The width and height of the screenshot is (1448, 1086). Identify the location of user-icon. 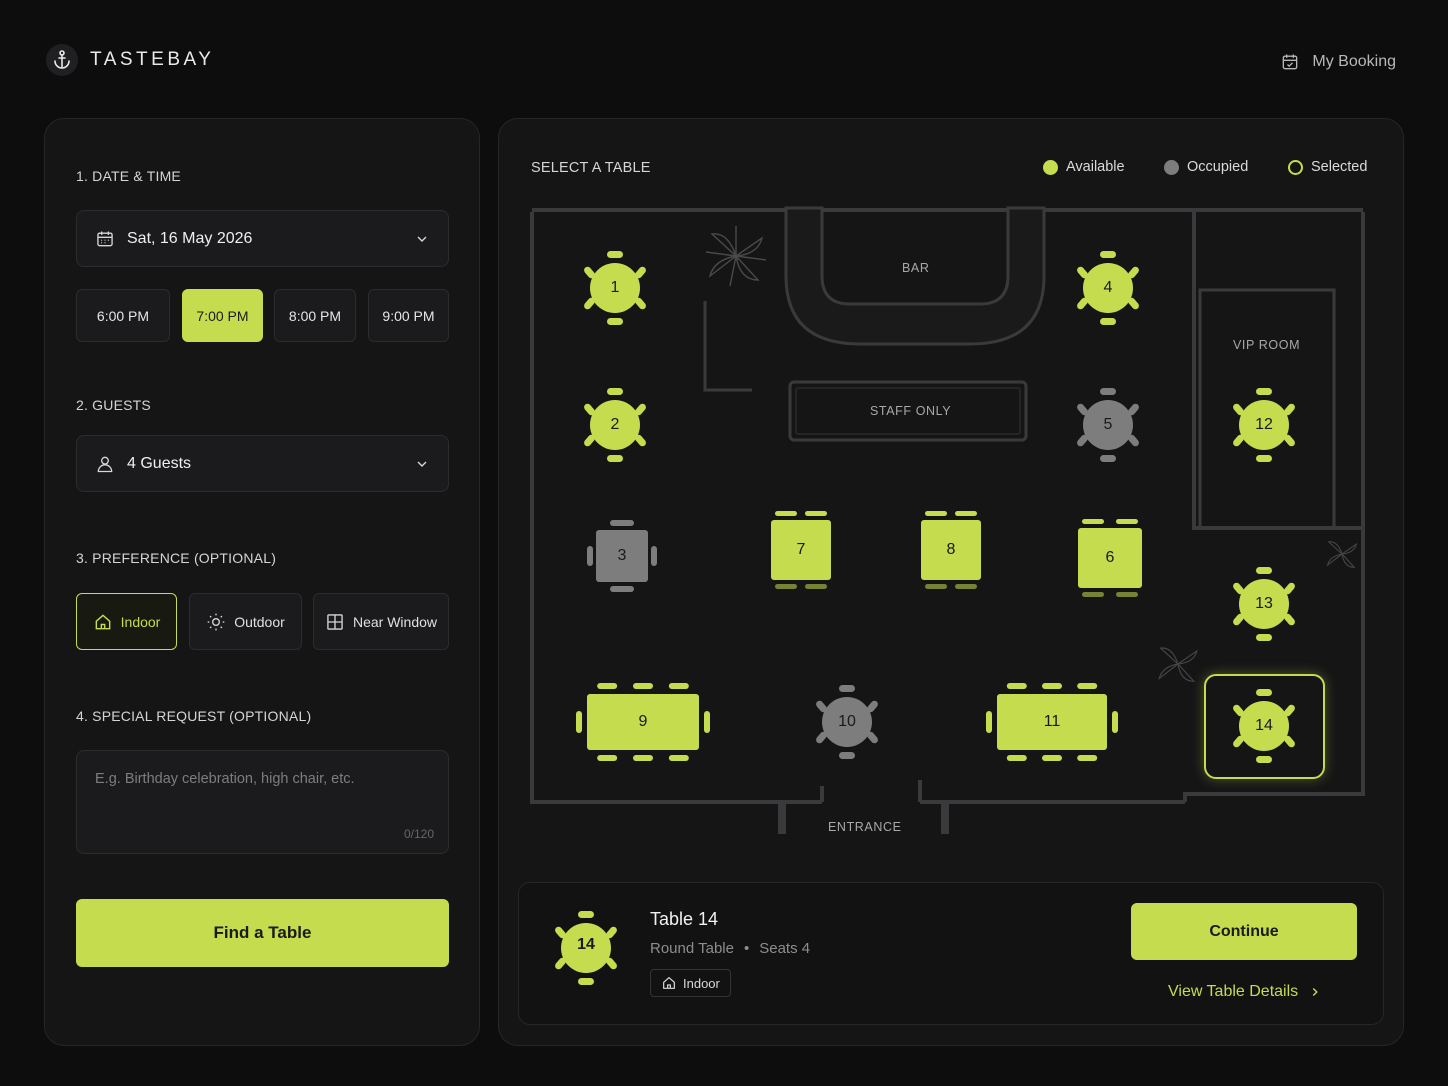
(105, 464).